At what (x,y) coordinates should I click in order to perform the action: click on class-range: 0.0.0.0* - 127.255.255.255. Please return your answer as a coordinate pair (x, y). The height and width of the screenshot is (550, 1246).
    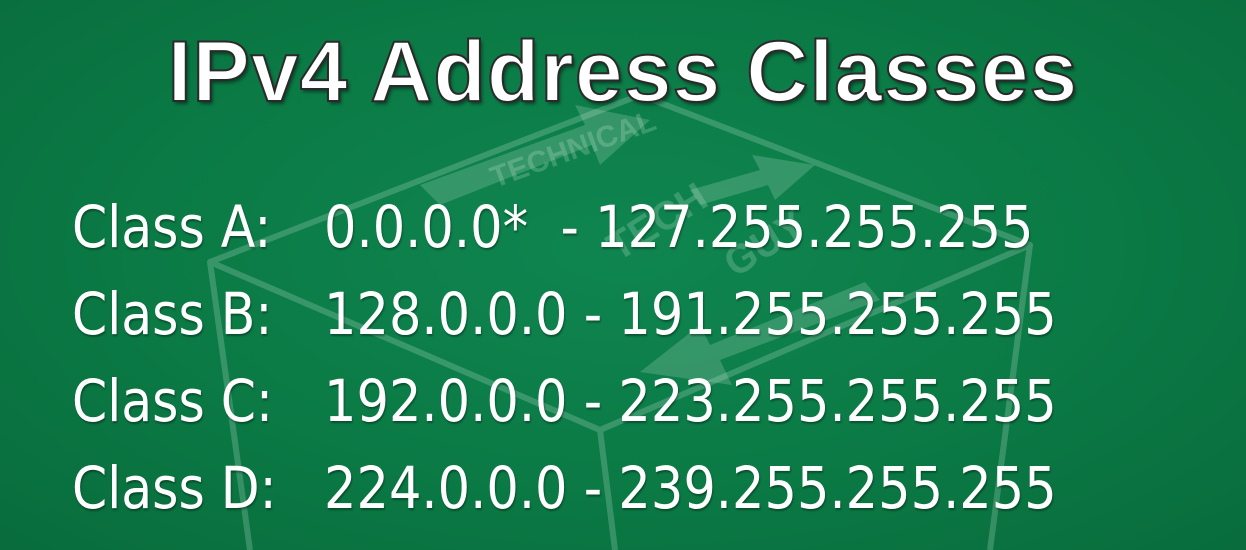
    Looking at the image, I should click on (679, 227).